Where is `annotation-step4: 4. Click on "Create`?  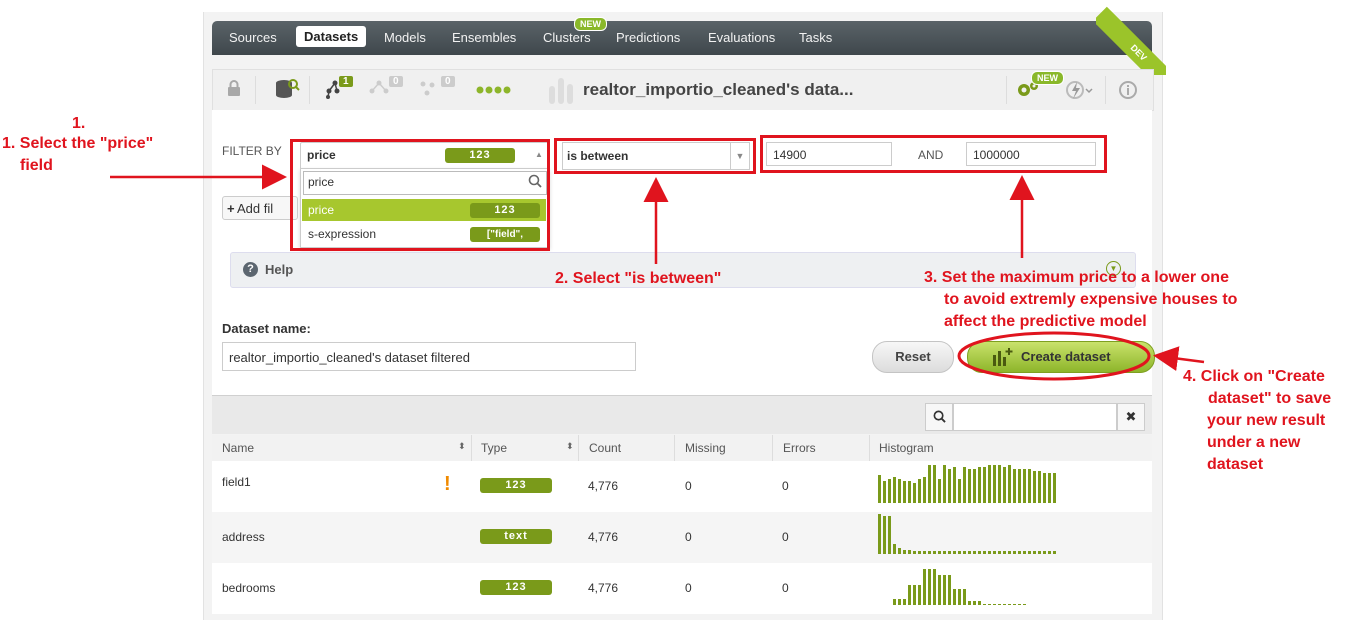 annotation-step4: 4. Click on "Create is located at coordinates (1254, 376).